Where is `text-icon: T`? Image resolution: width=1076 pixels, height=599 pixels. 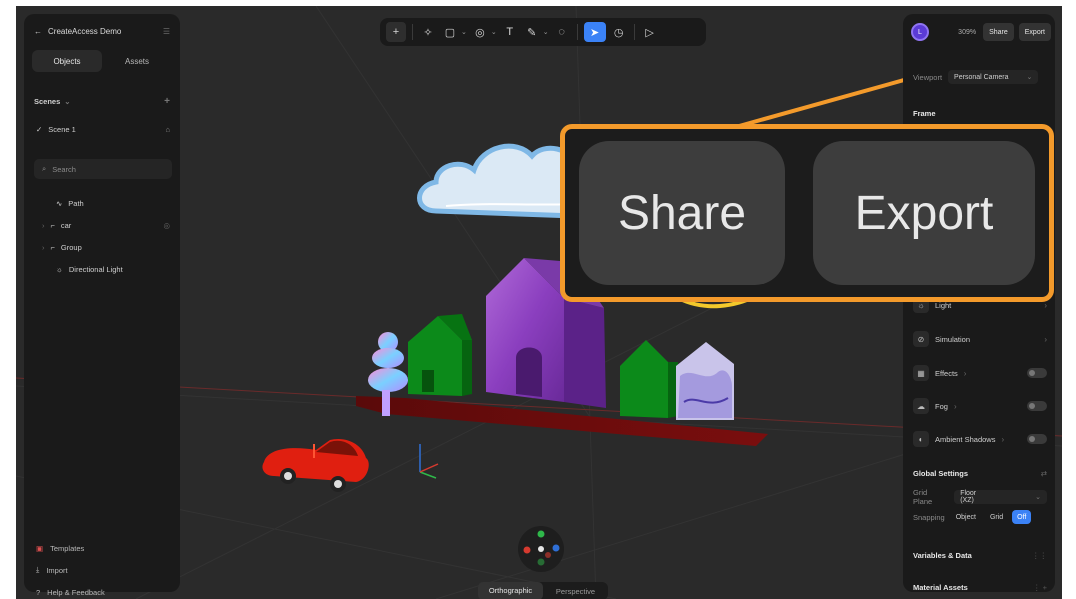
text-icon: T is located at coordinates (510, 32).